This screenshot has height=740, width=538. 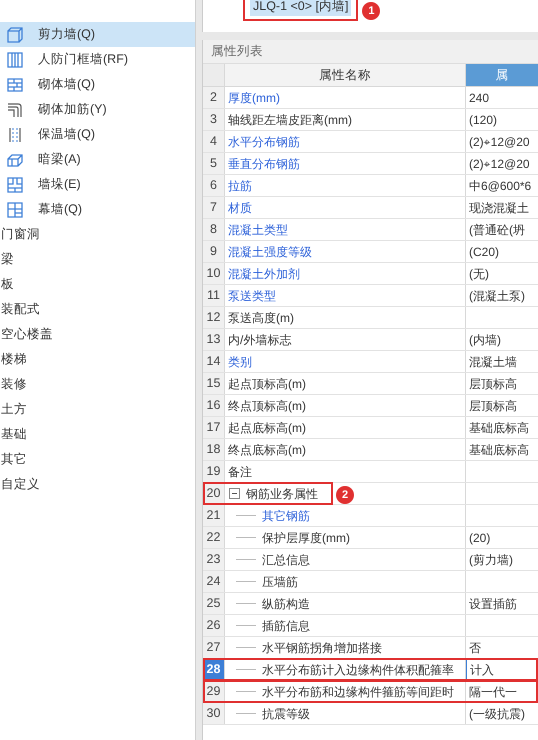 I want to click on property-name: 起点底标高(m), so click(x=267, y=428).